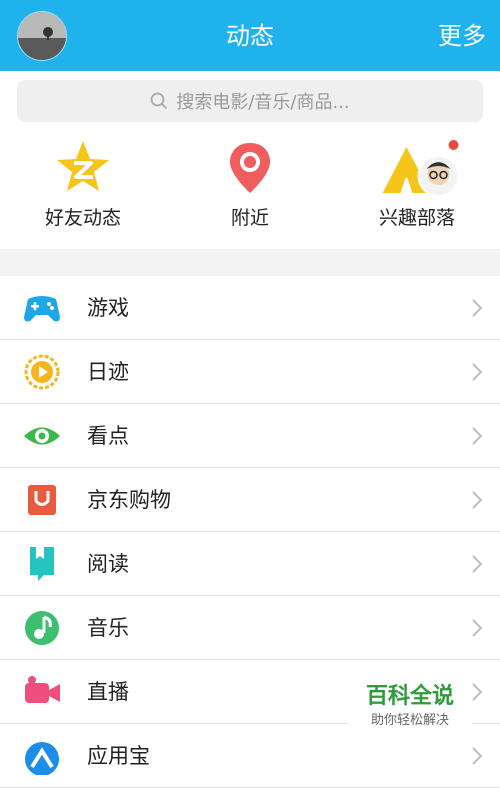 Image resolution: width=500 pixels, height=788 pixels. I want to click on list-item-jd-shopping: 京东购物, so click(250, 500).